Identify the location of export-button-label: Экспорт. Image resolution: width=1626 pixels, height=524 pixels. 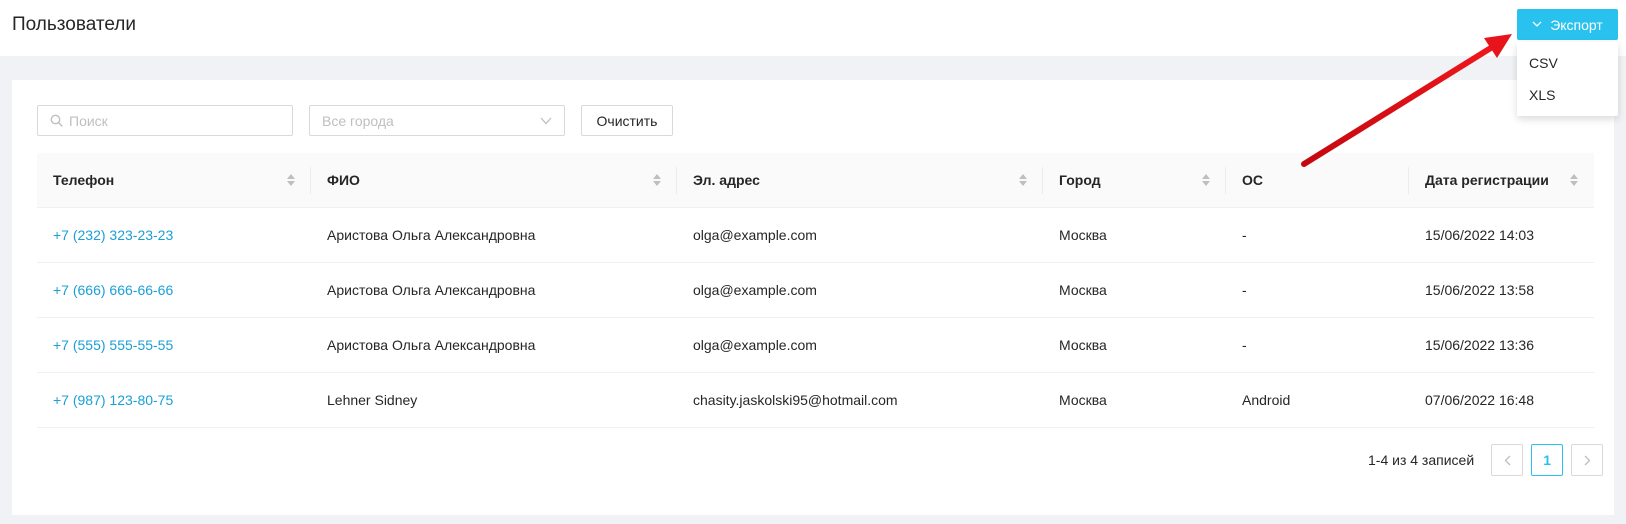
(1576, 24).